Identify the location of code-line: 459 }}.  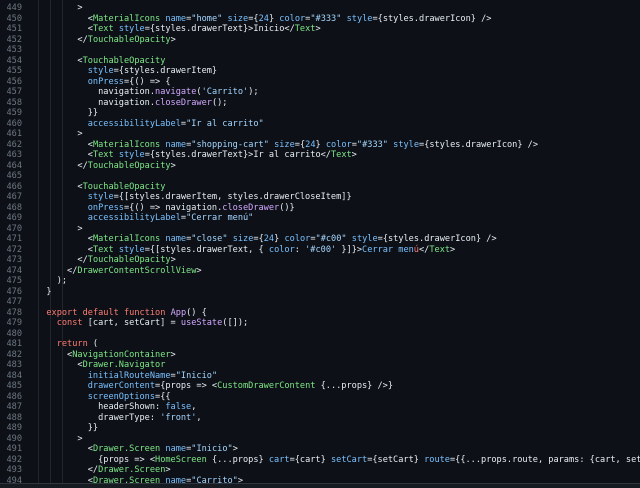
(320, 113).